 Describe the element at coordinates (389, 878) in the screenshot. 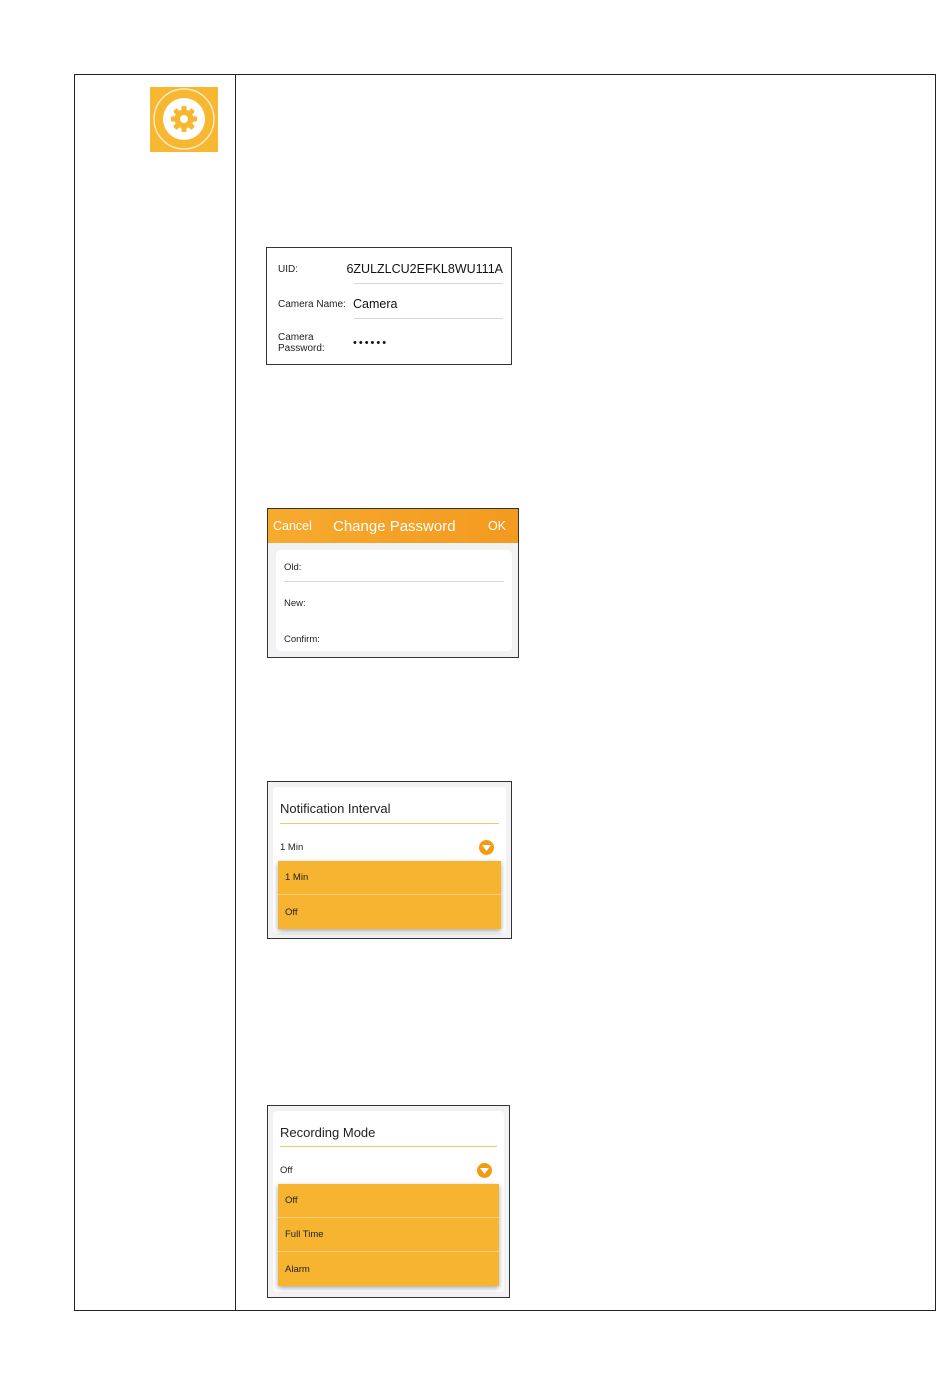

I see `option-1-min: 1 Min` at that location.